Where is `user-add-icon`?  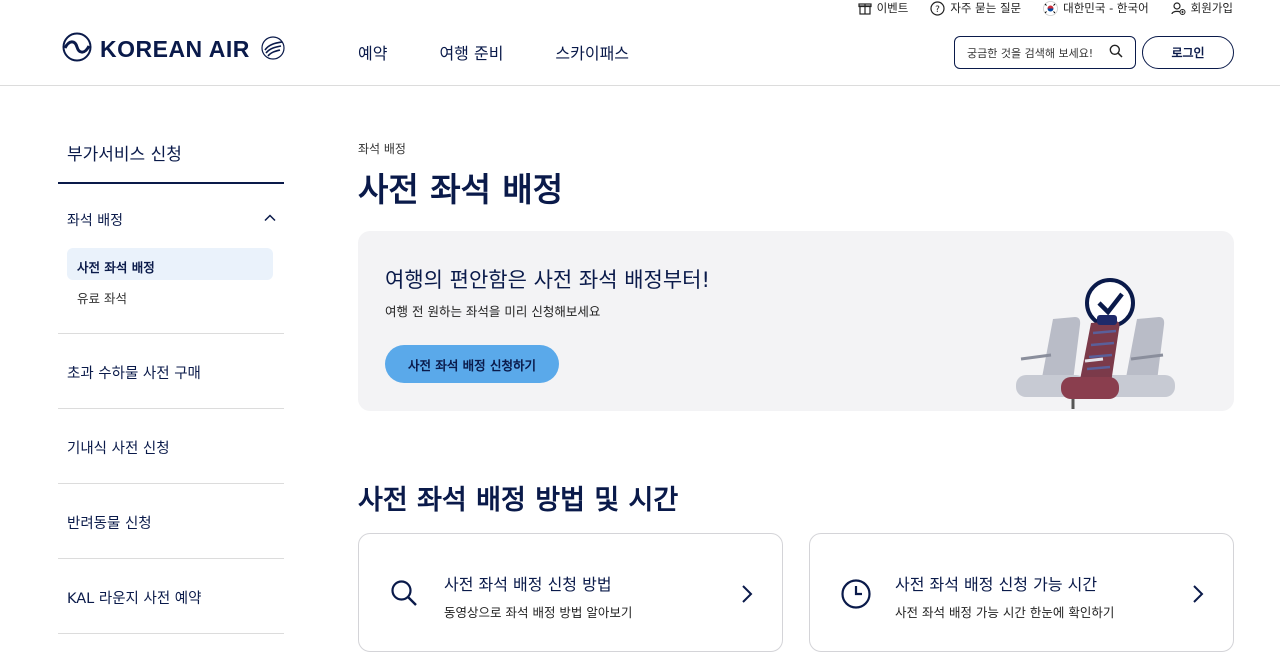 user-add-icon is located at coordinates (1178, 8).